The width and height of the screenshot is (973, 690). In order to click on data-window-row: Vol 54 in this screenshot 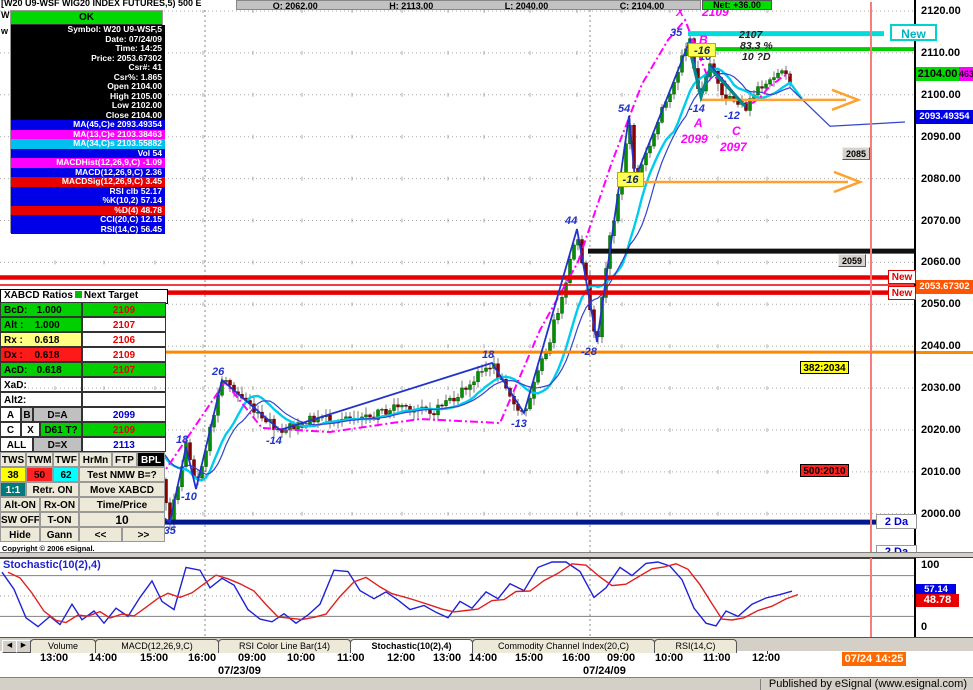, I will do `click(88, 153)`.